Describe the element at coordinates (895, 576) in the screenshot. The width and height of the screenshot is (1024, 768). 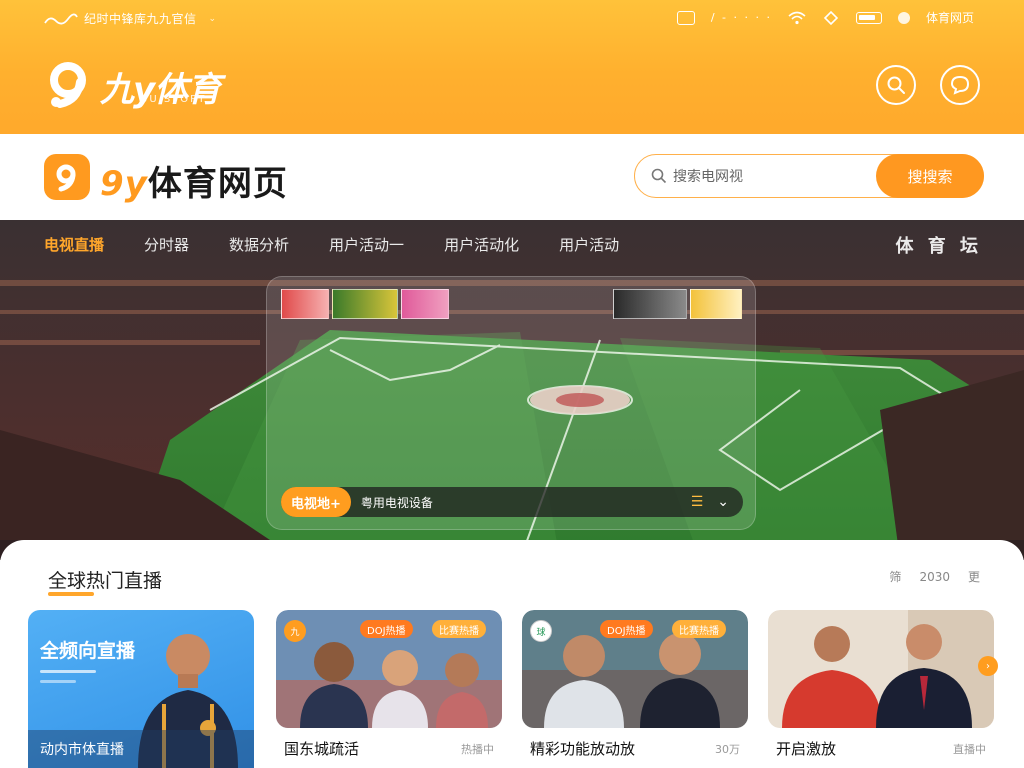
I see `filter-icon: 筛` at that location.